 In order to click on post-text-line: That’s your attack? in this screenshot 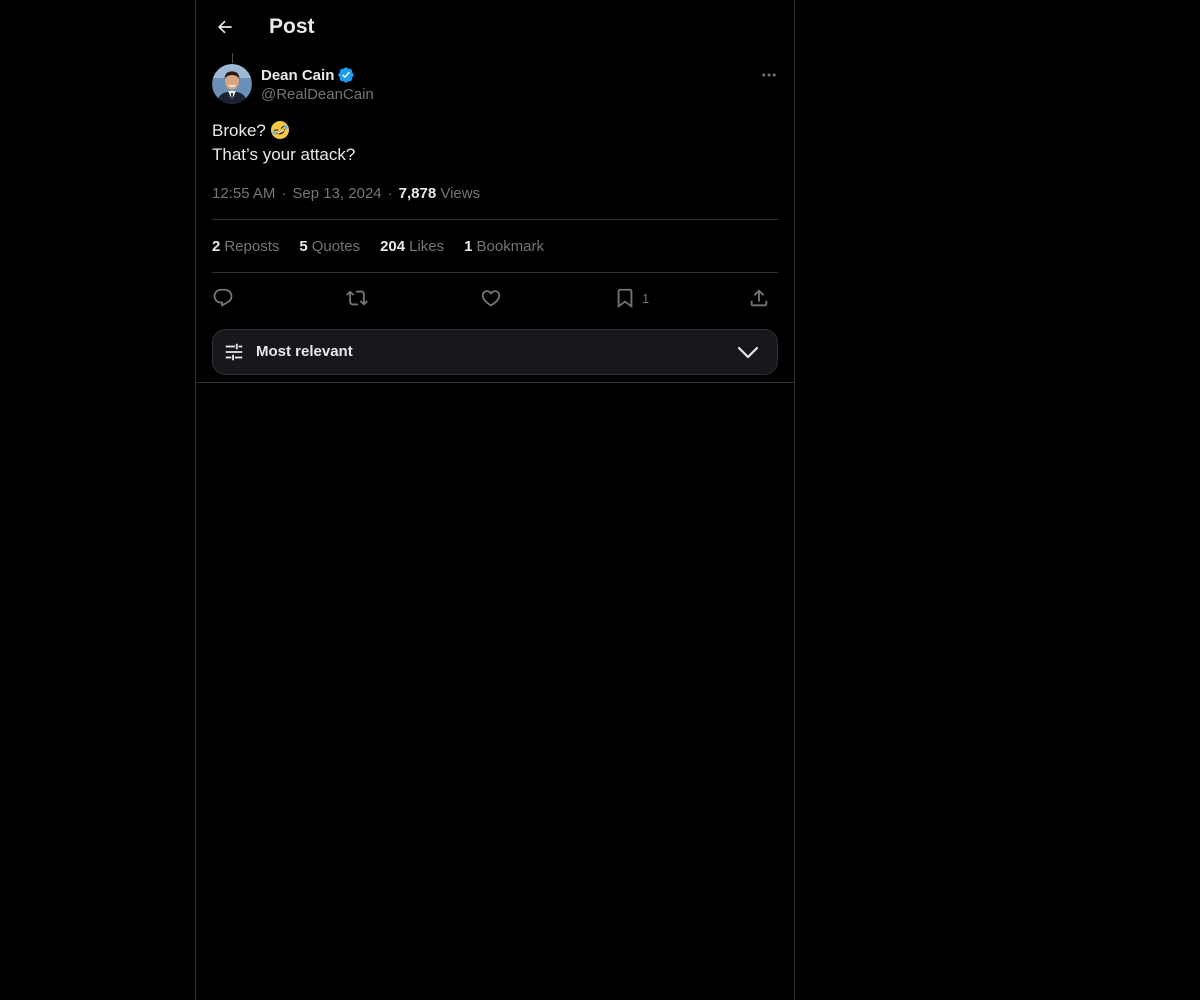, I will do `click(284, 154)`.